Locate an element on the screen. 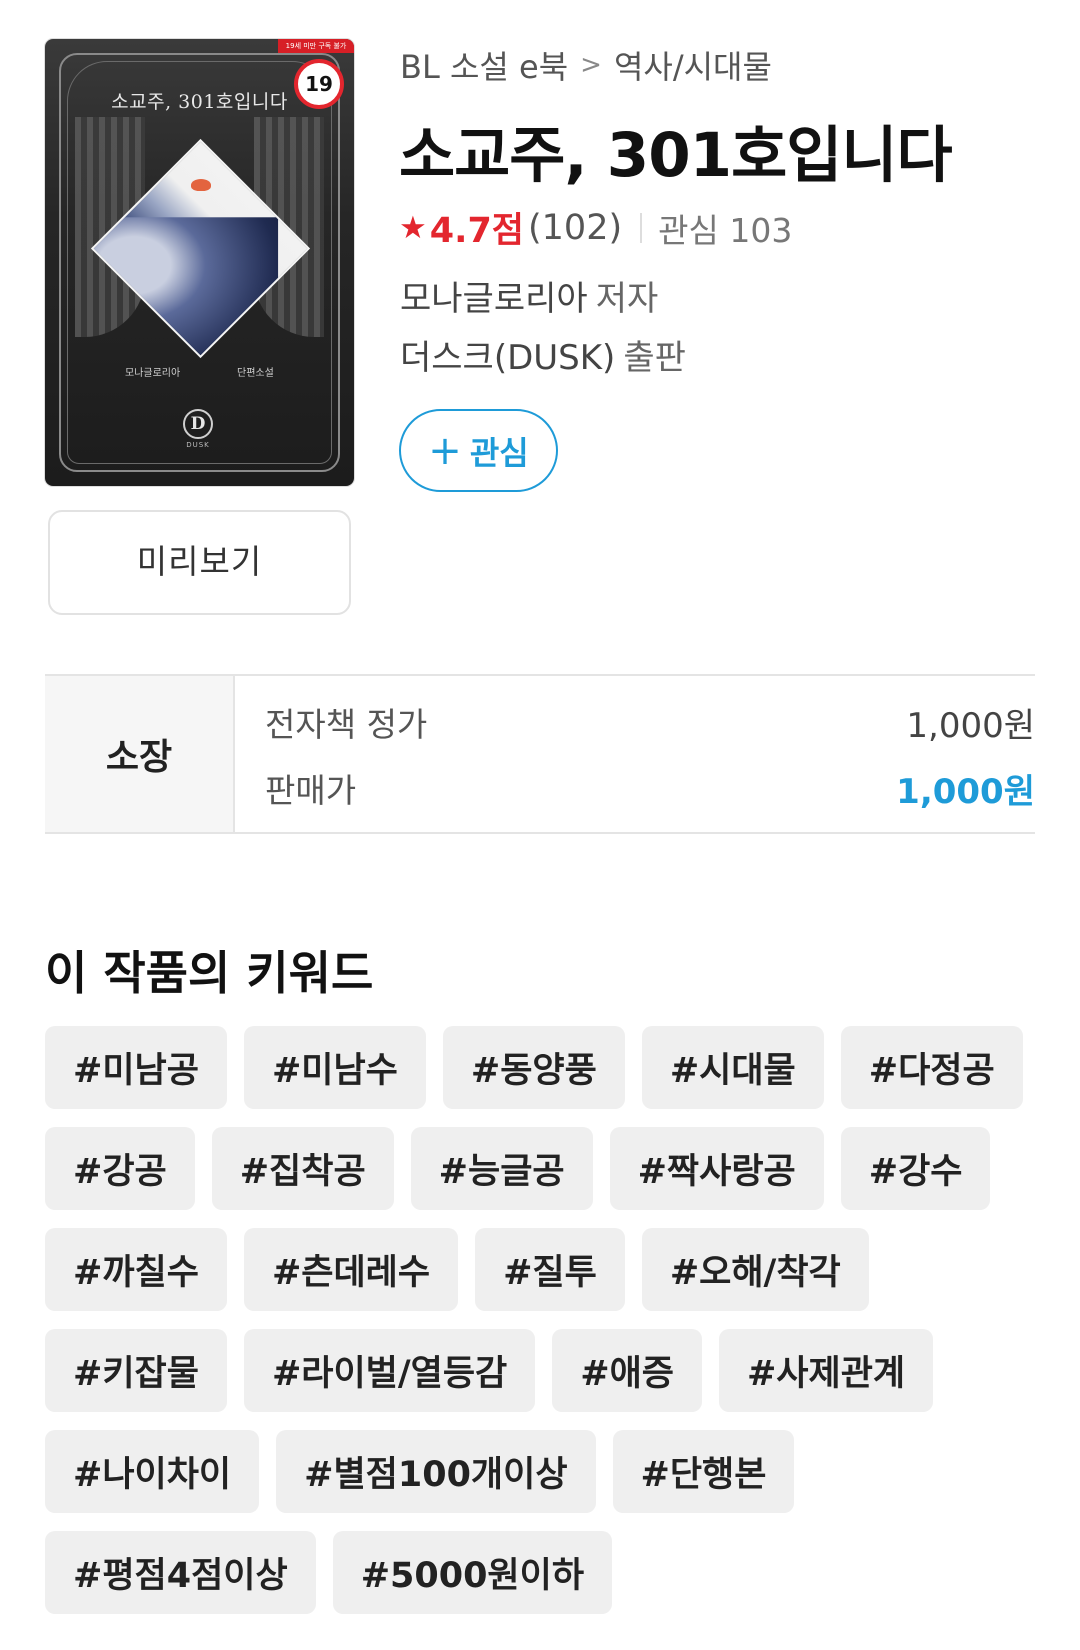 Image resolution: width=1080 pixels, height=1650 pixels. author-line: 모나글로리아 저자 is located at coordinates (529, 295).